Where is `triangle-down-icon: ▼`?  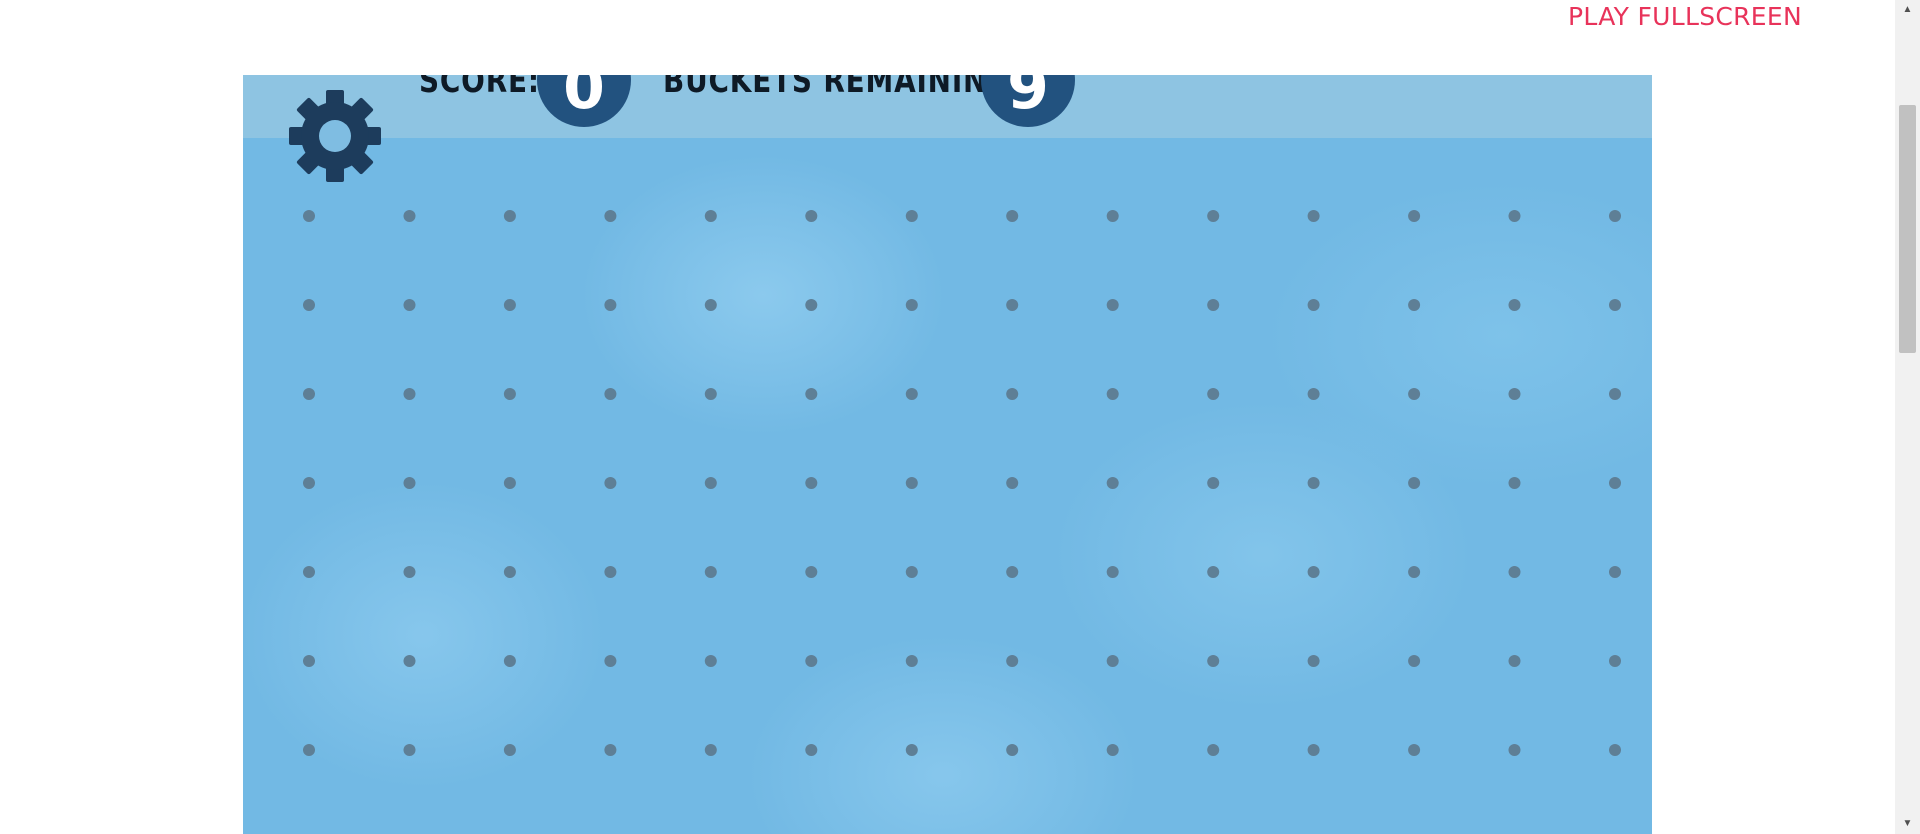 triangle-down-icon: ▼ is located at coordinates (1907, 824).